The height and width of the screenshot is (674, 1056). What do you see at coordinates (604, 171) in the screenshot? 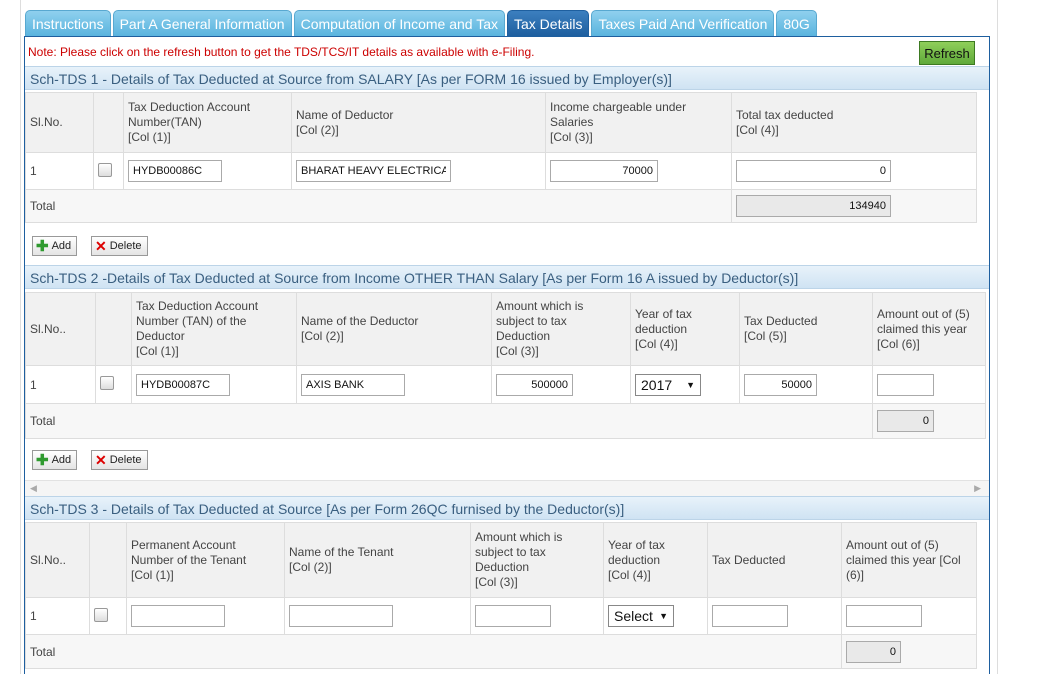
I see `income-input` at bounding box center [604, 171].